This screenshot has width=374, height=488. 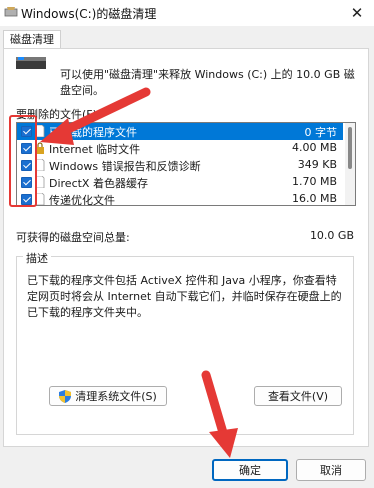 What do you see at coordinates (180, 198) in the screenshot?
I see `list-item: 传递优化文件 16.0 MB` at bounding box center [180, 198].